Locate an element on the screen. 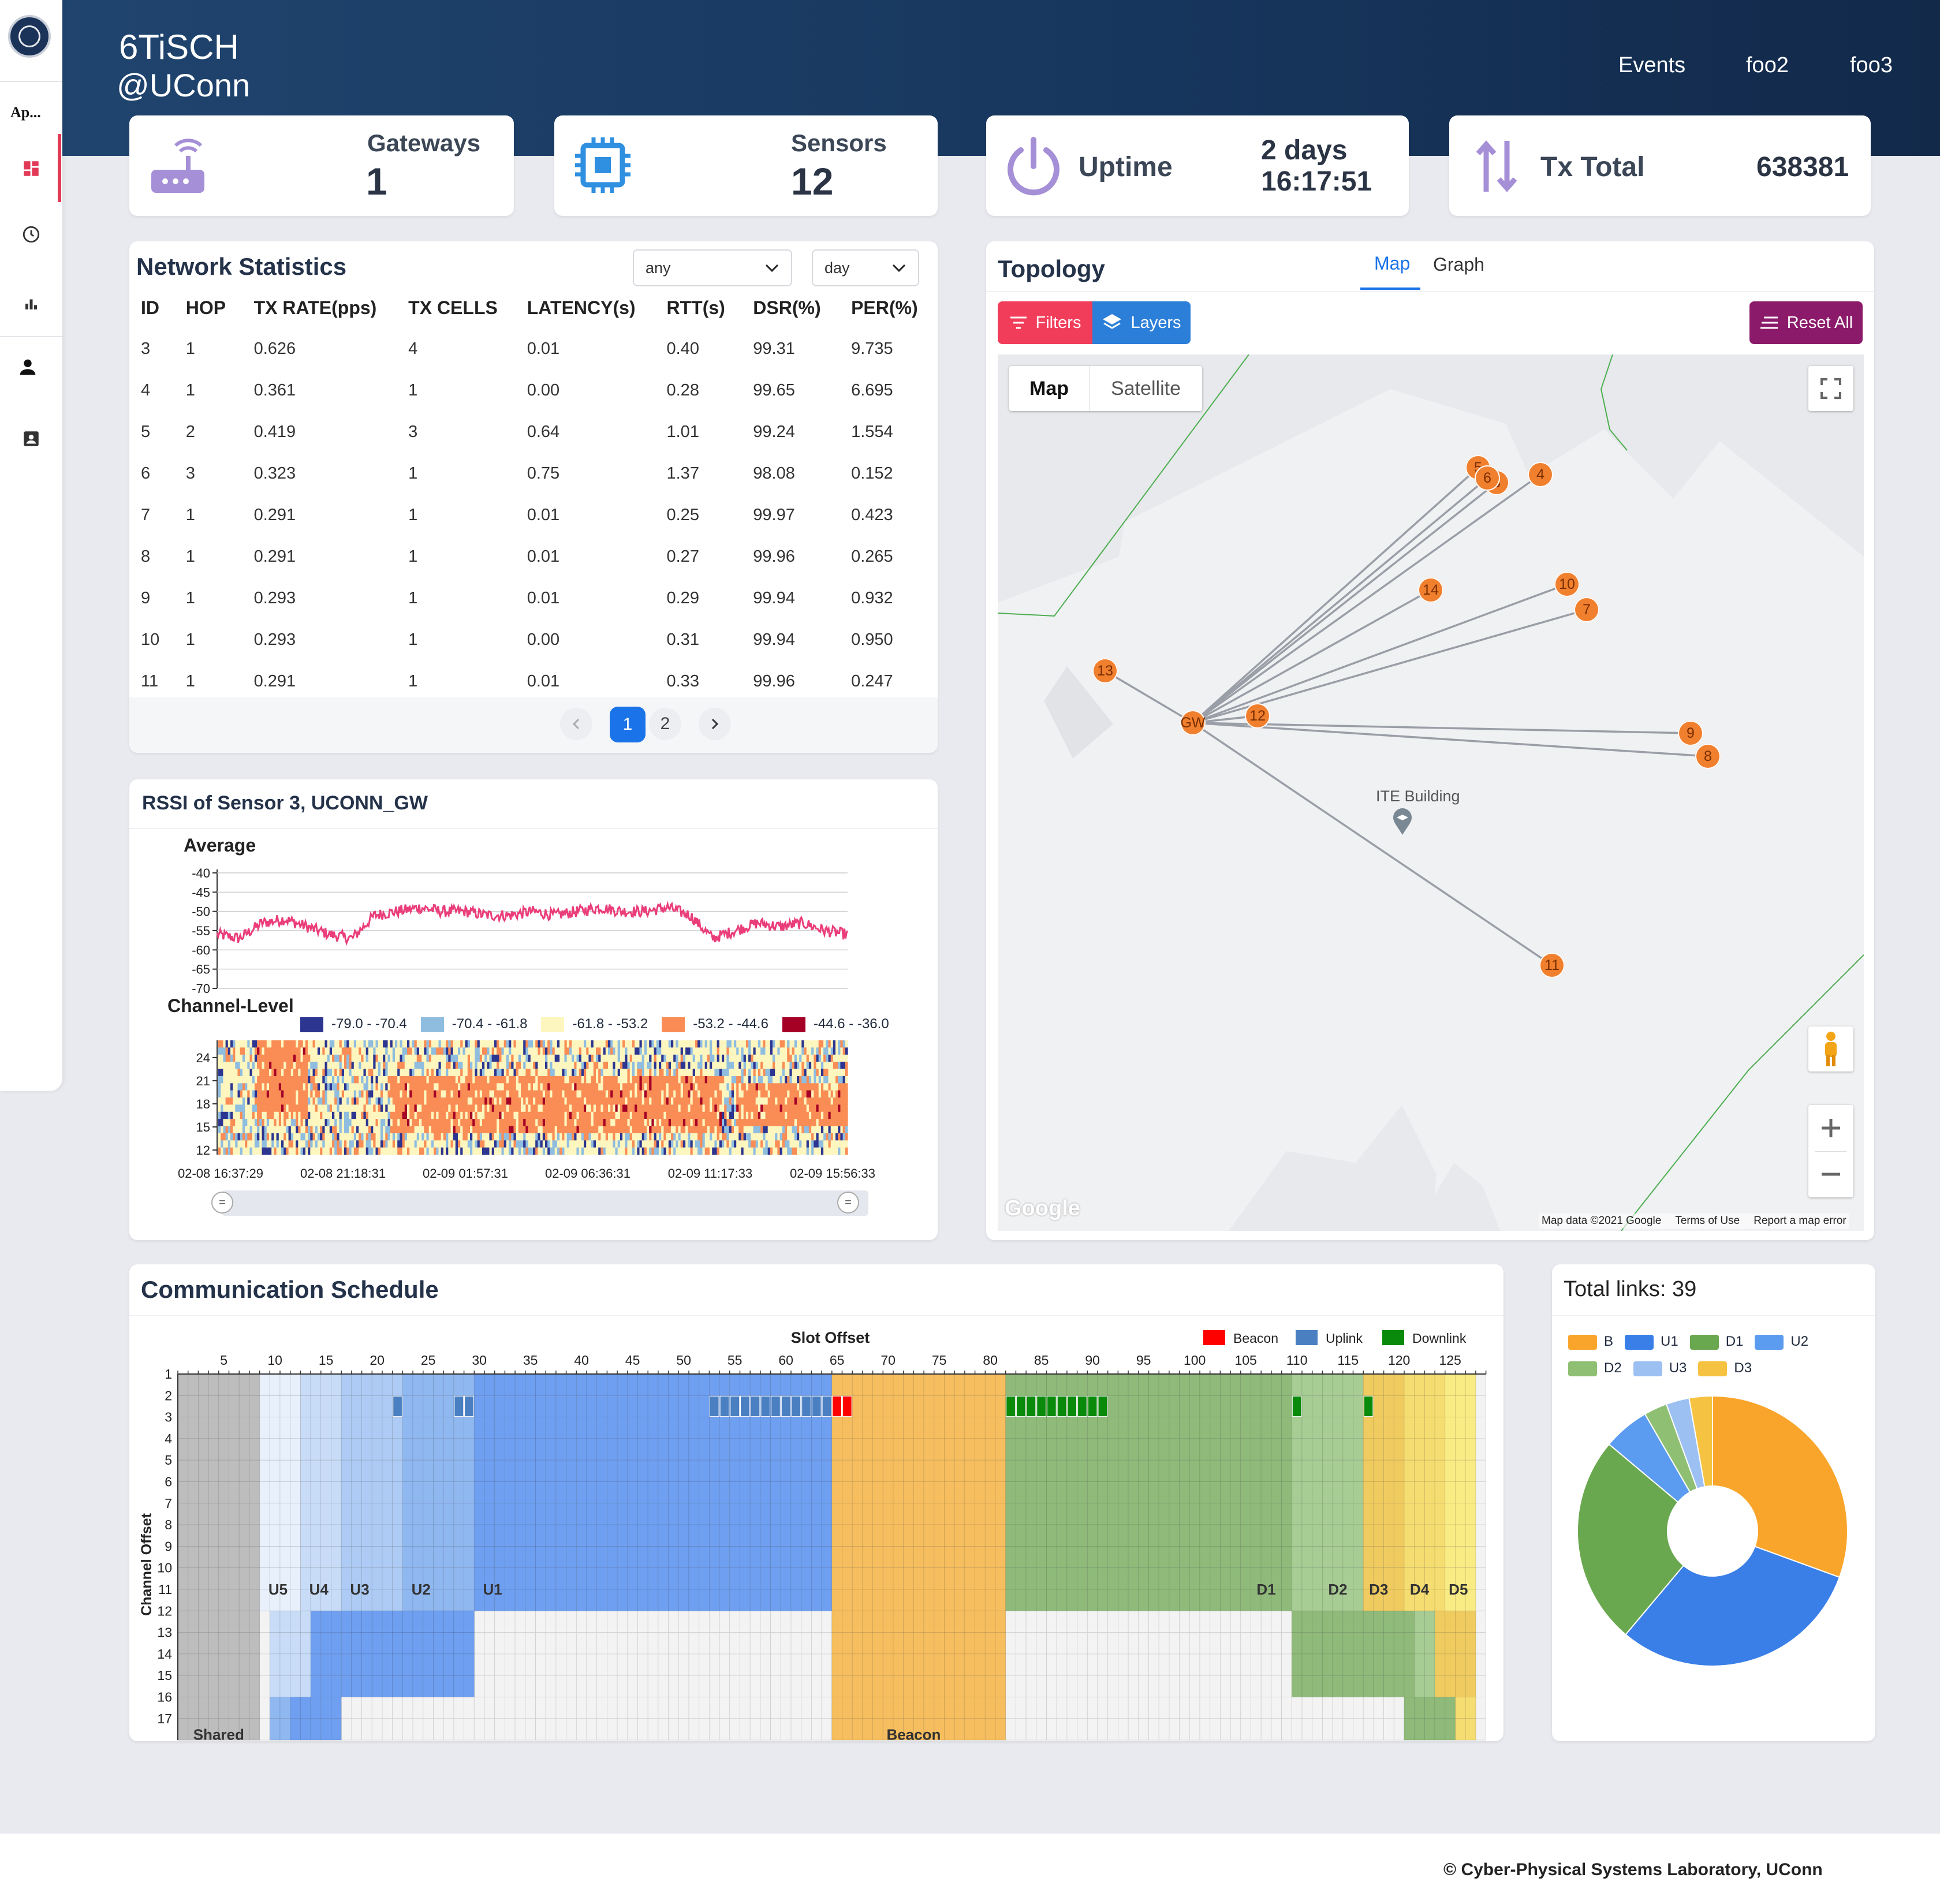  sensor-node: 10 is located at coordinates (1567, 584).